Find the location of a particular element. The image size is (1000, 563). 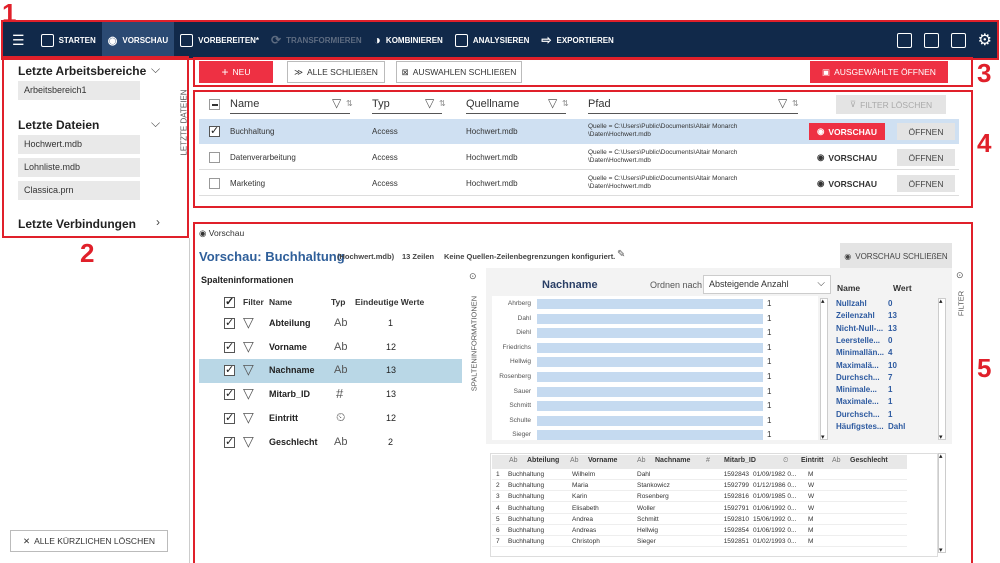

column-info-row: ▽ Eintritt ⏲ 12 is located at coordinates (332, 419).